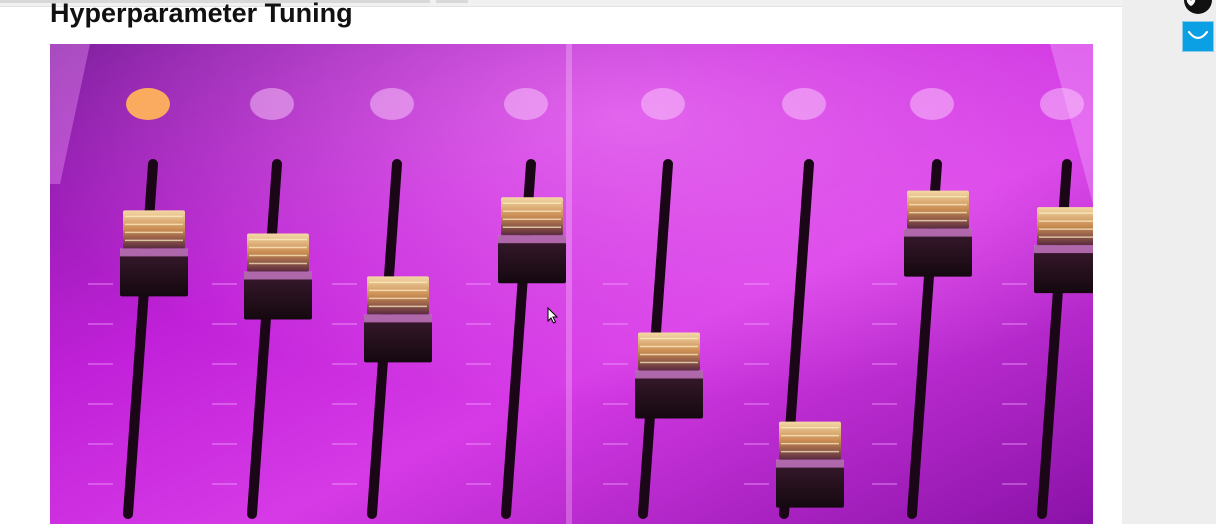 This screenshot has height=524, width=1216. I want to click on extension-button, so click(1198, 36).